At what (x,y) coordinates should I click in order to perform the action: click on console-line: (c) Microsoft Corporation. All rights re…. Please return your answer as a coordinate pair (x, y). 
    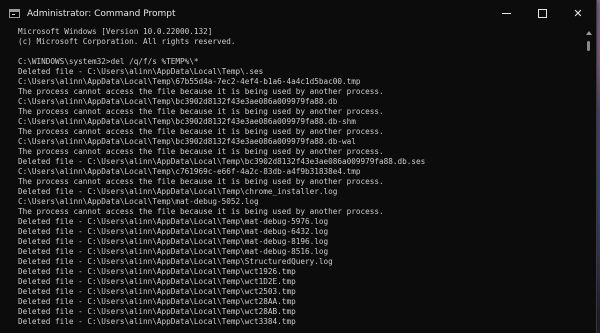
    Looking at the image, I should click on (127, 41).